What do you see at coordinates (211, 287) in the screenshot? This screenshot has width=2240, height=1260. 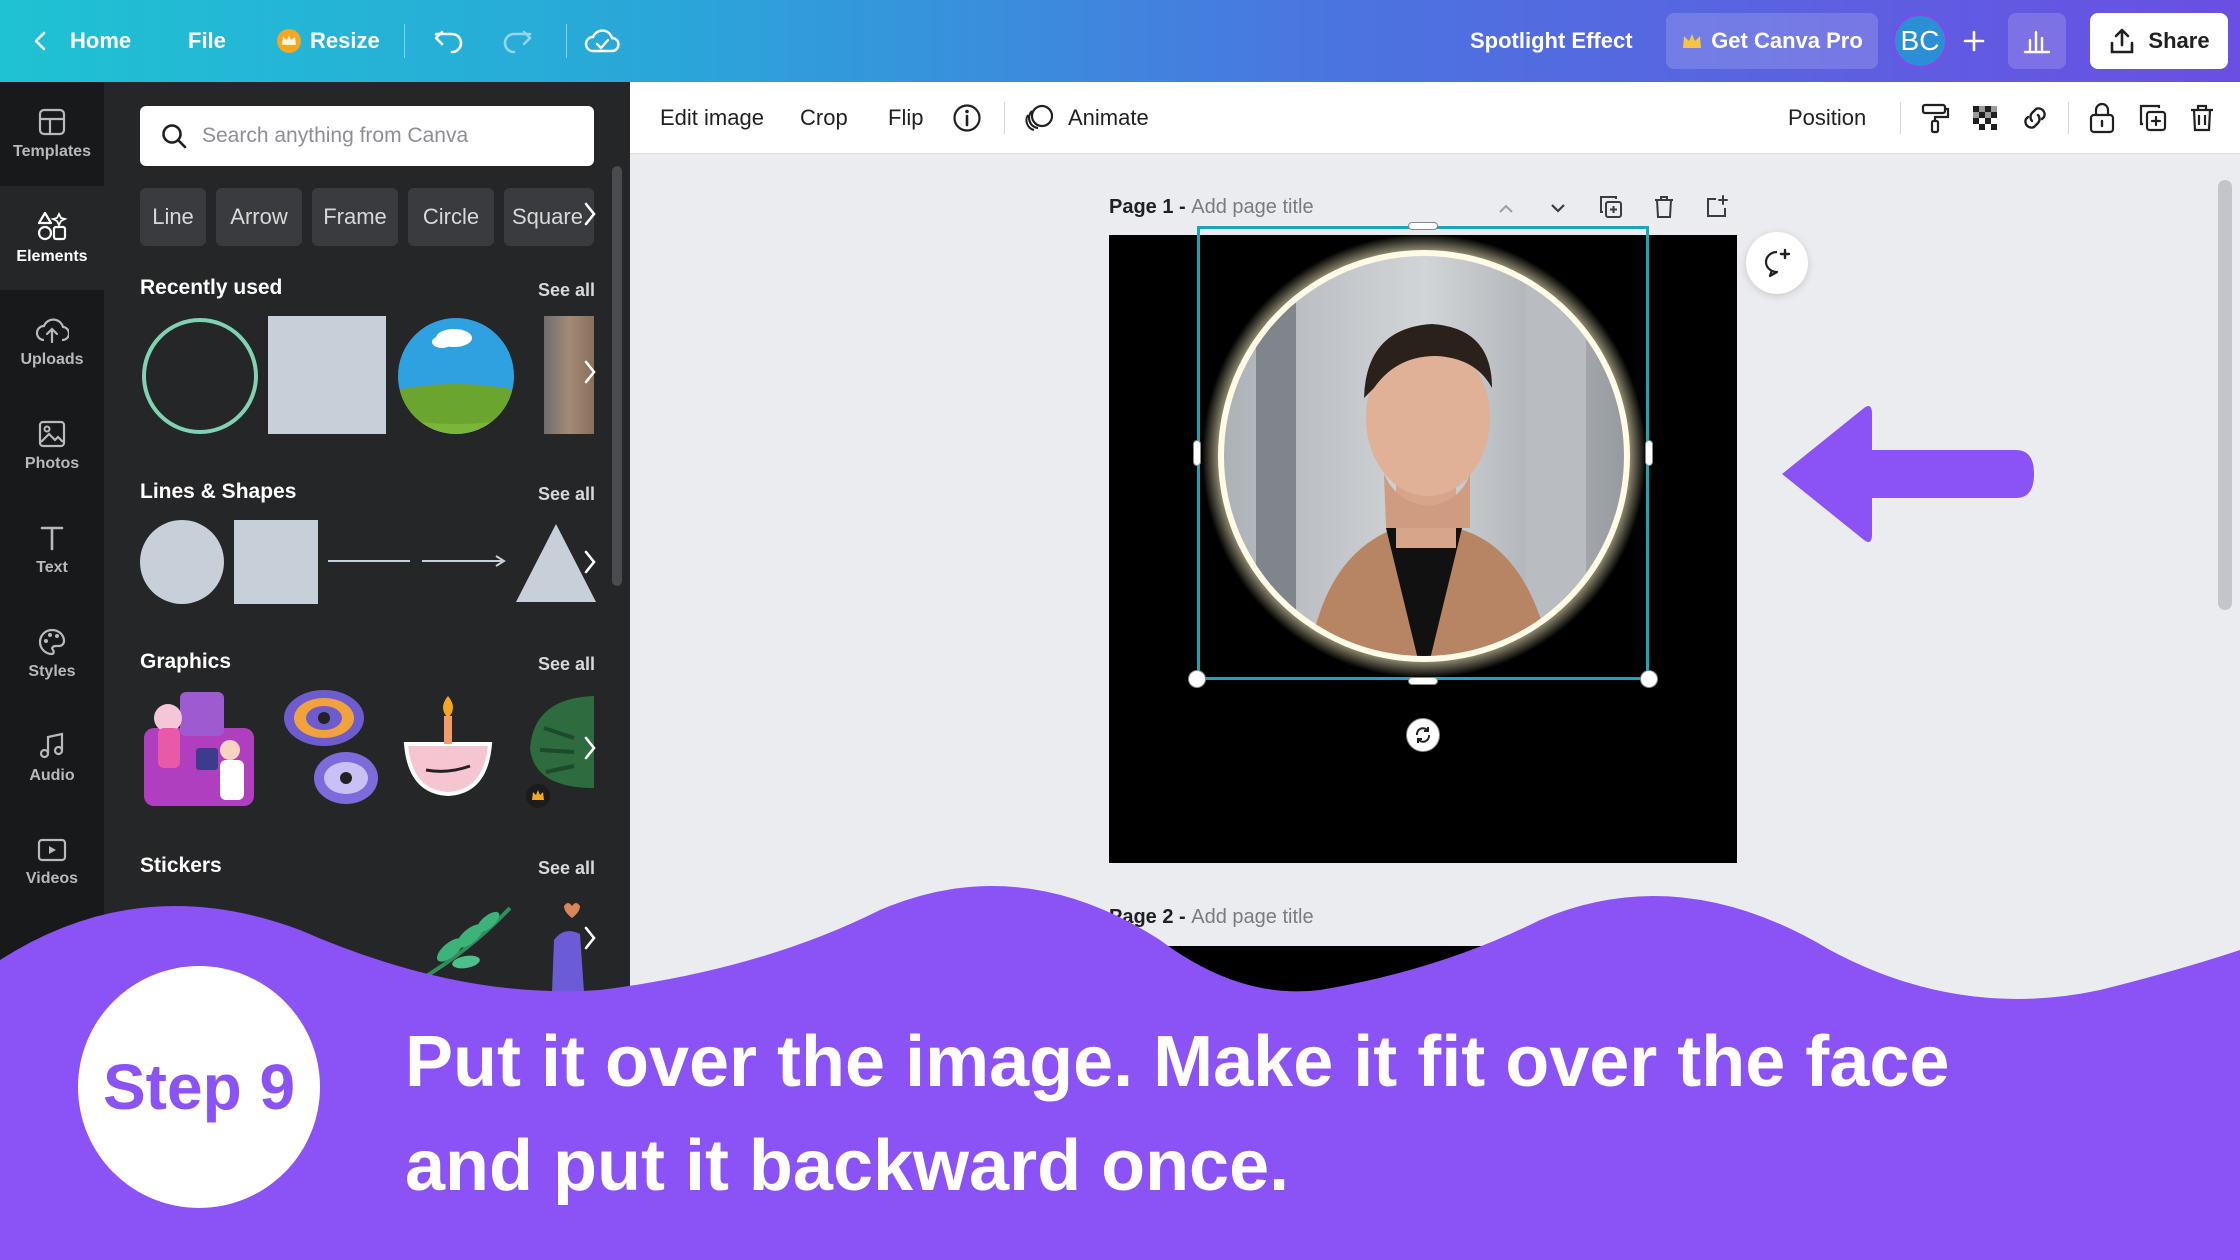 I see `section-title-recent: Recently used` at bounding box center [211, 287].